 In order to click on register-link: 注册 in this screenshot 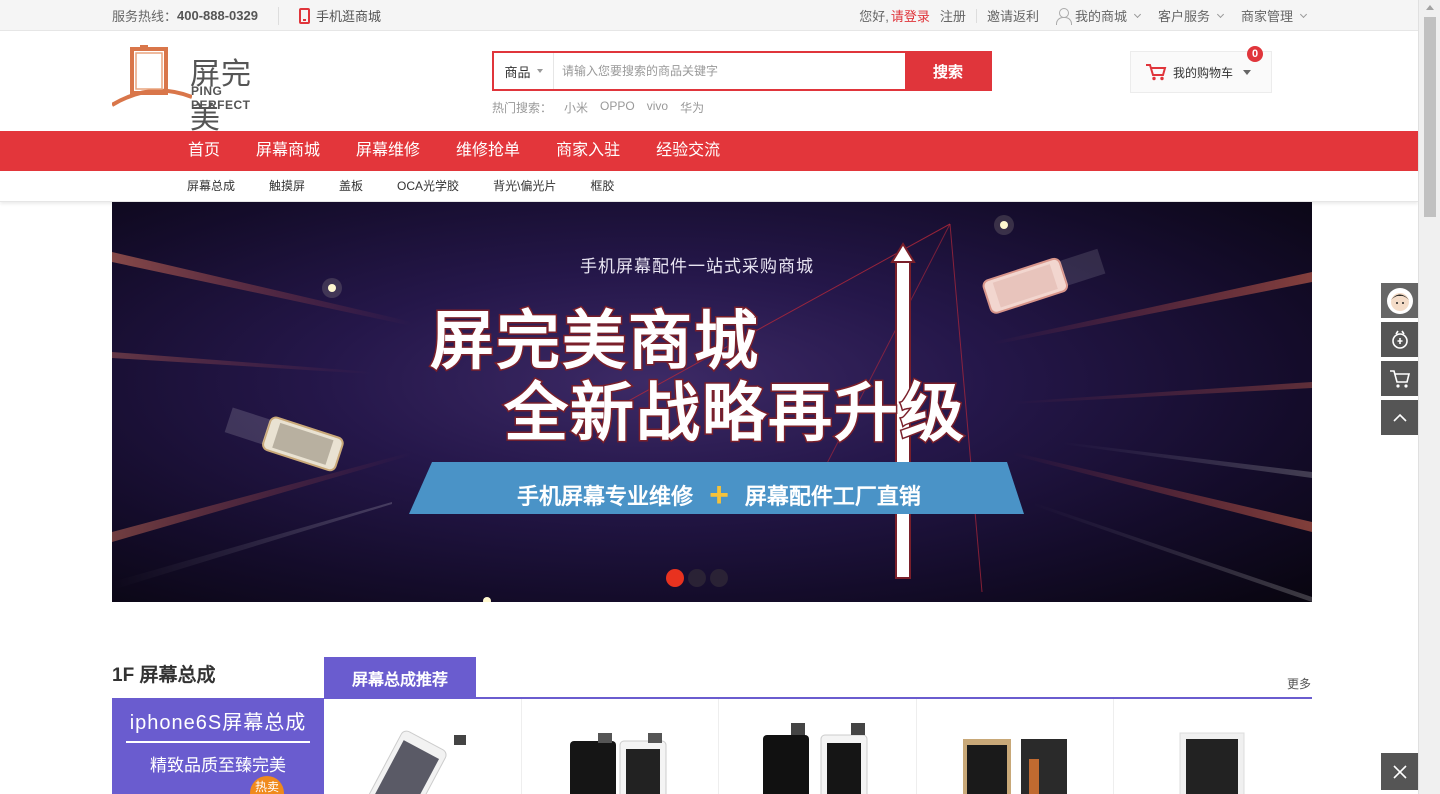, I will do `click(953, 15)`.